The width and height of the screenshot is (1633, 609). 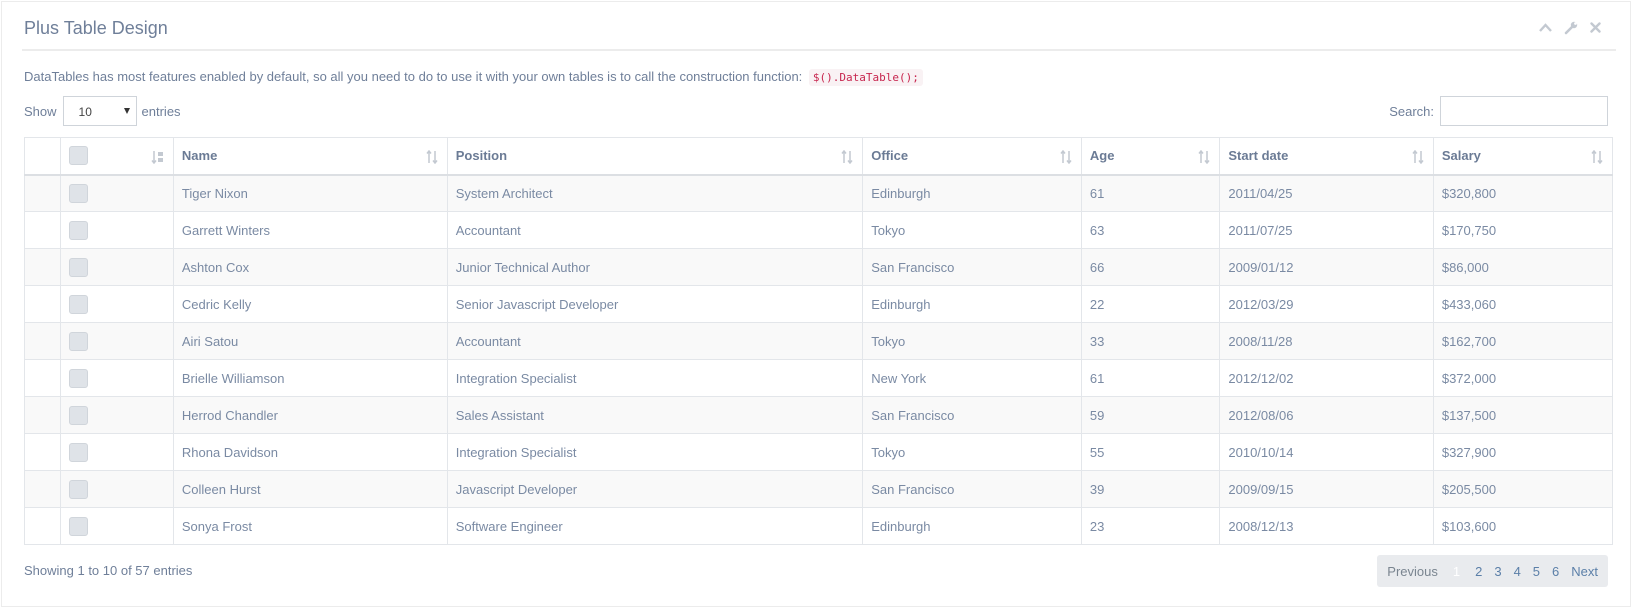 I want to click on cell-age: 61, so click(x=1150, y=378).